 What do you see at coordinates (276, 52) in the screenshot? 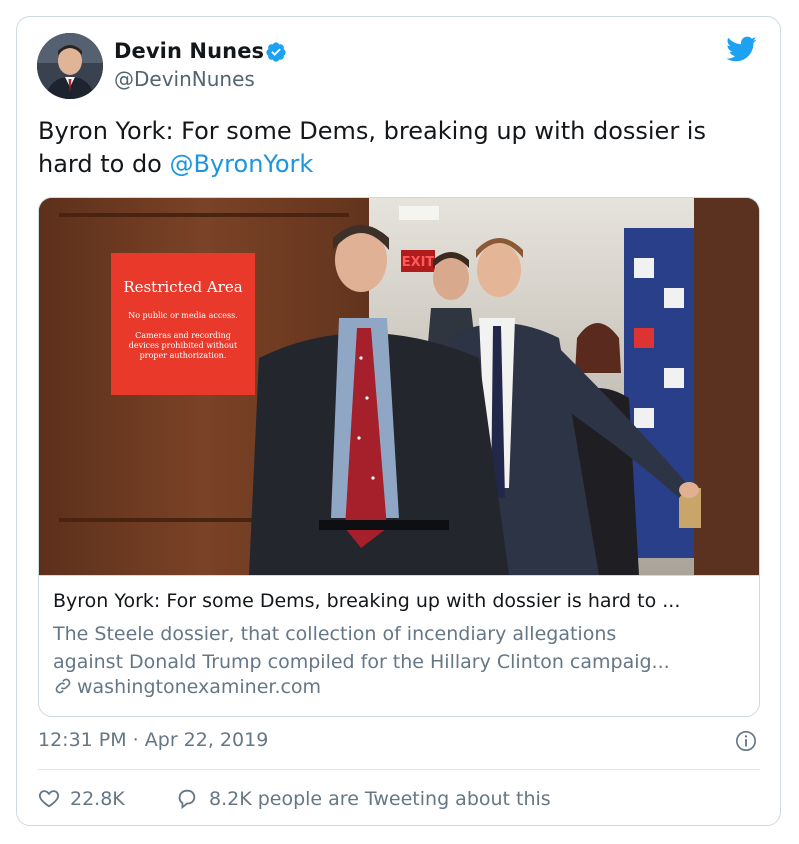
I see `verified-badge-icon` at bounding box center [276, 52].